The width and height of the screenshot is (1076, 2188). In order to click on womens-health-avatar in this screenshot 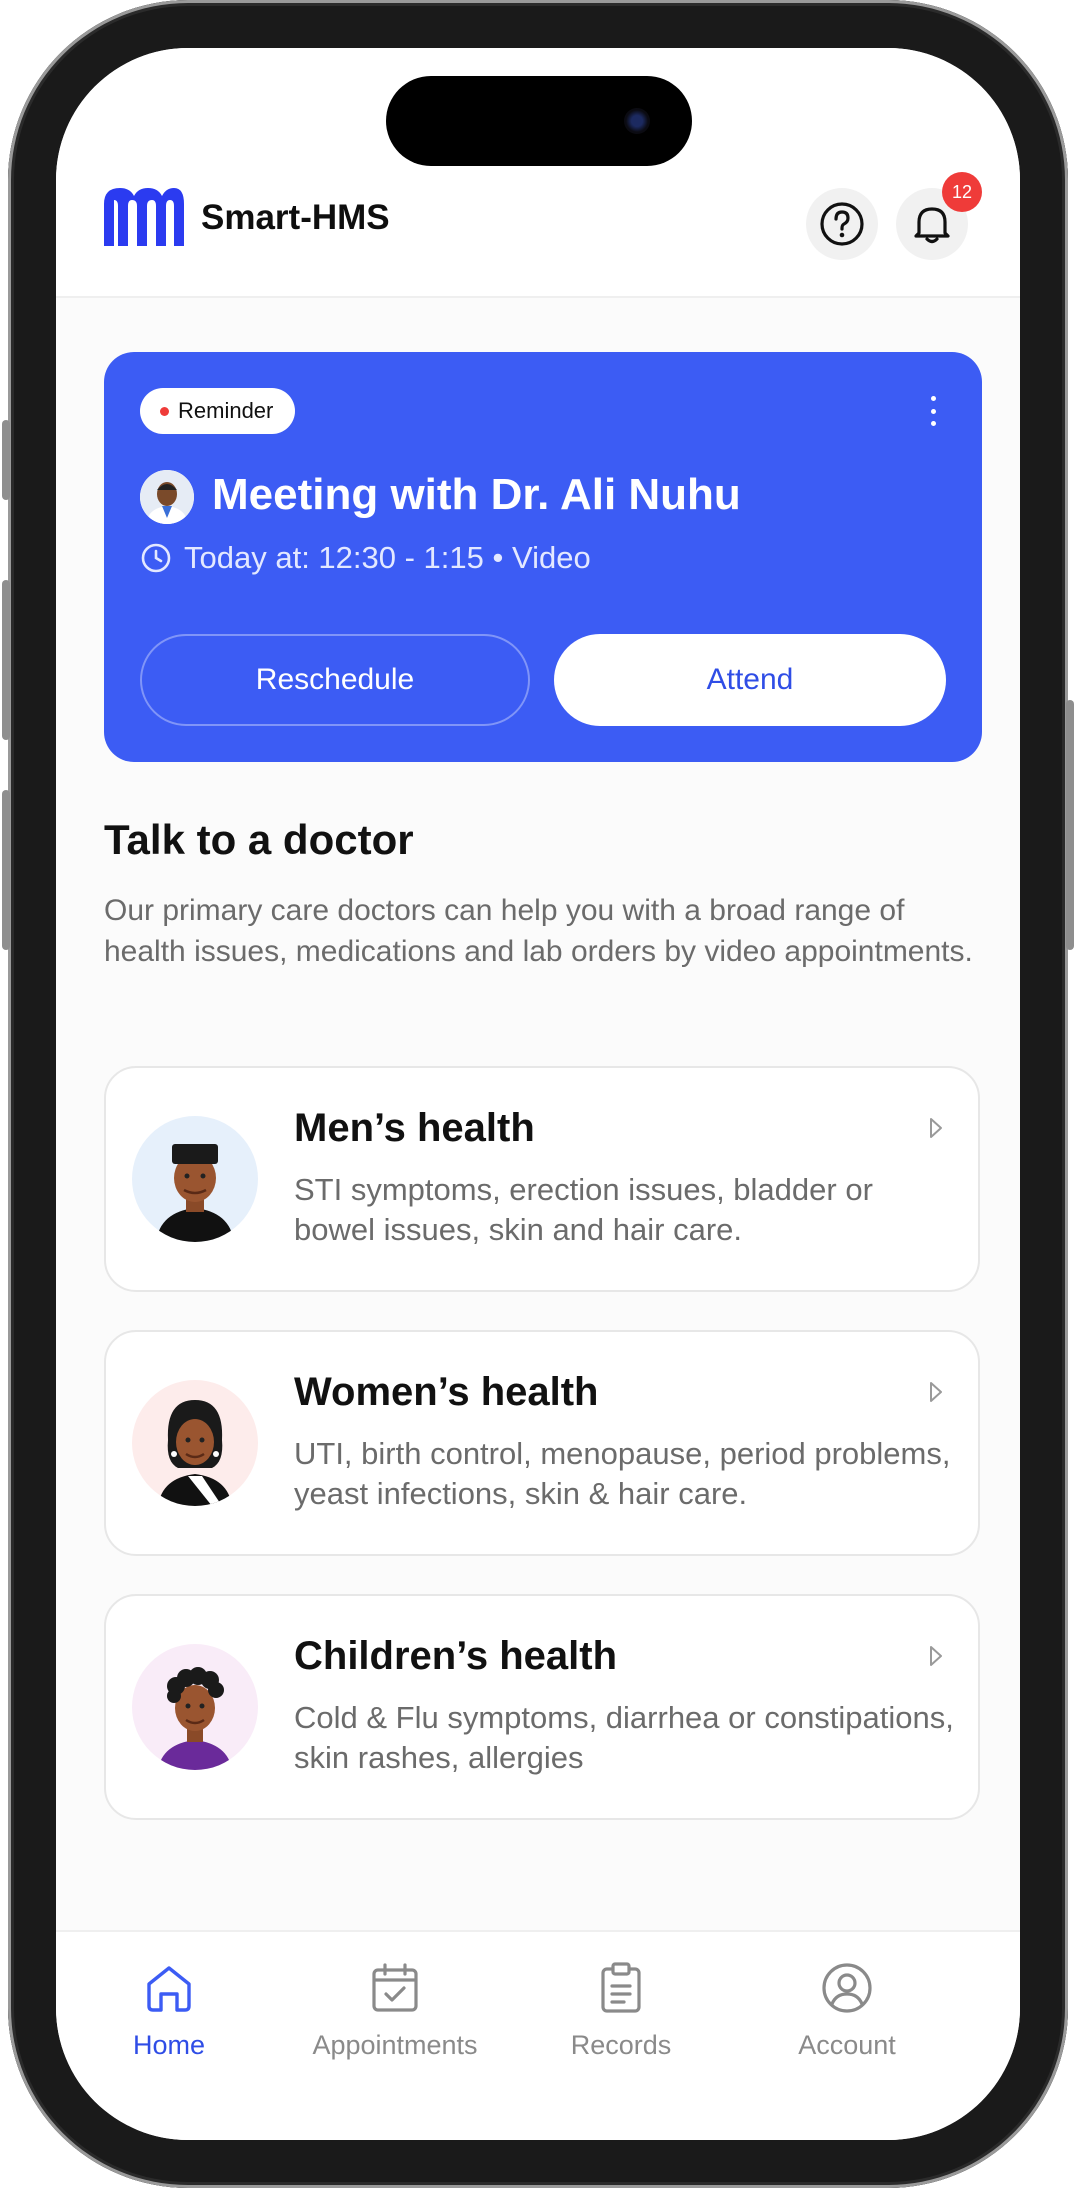, I will do `click(195, 1443)`.